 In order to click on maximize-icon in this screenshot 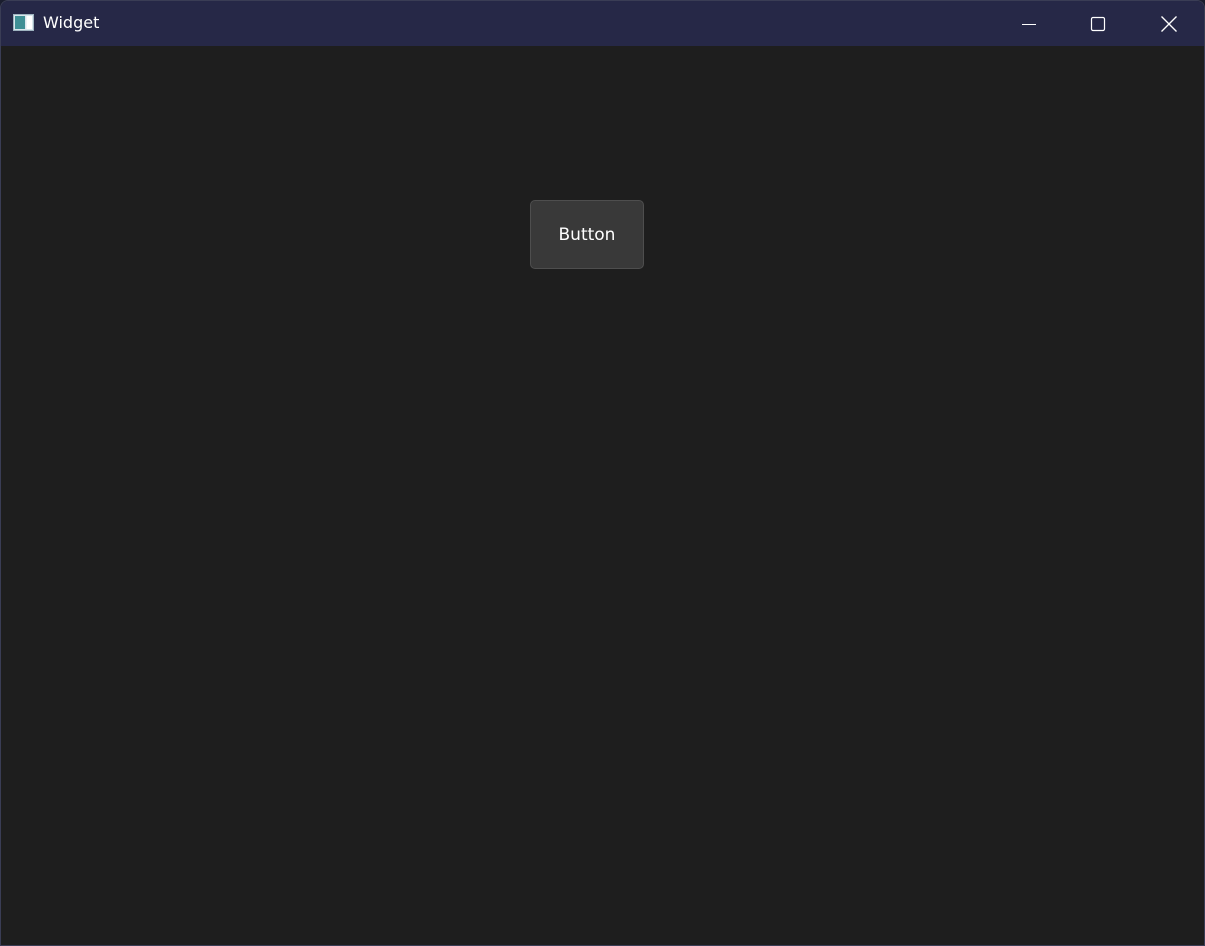, I will do `click(1098, 24)`.